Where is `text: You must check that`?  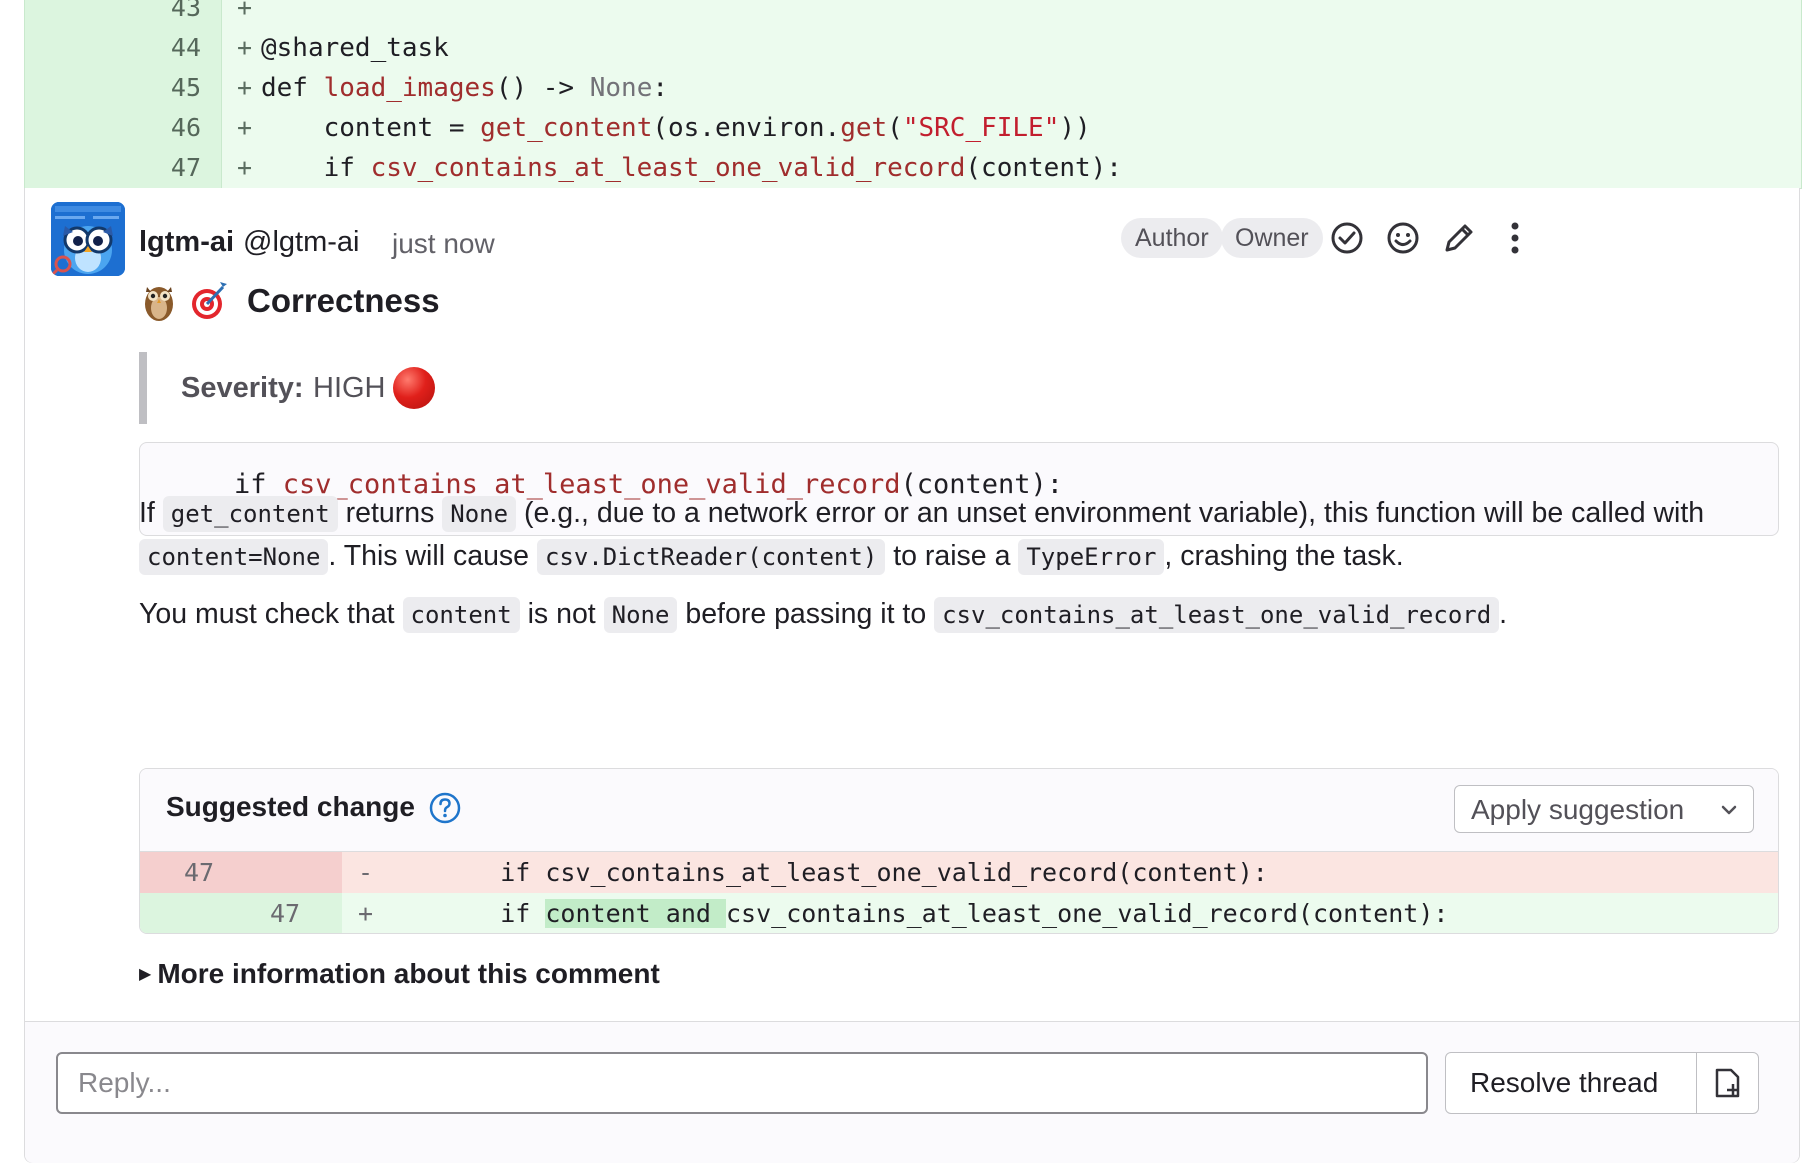 text: You must check that is located at coordinates (271, 614).